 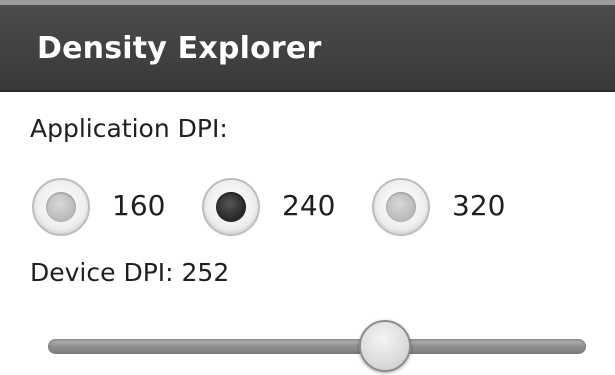 I want to click on slider-track, so click(x=317, y=346).